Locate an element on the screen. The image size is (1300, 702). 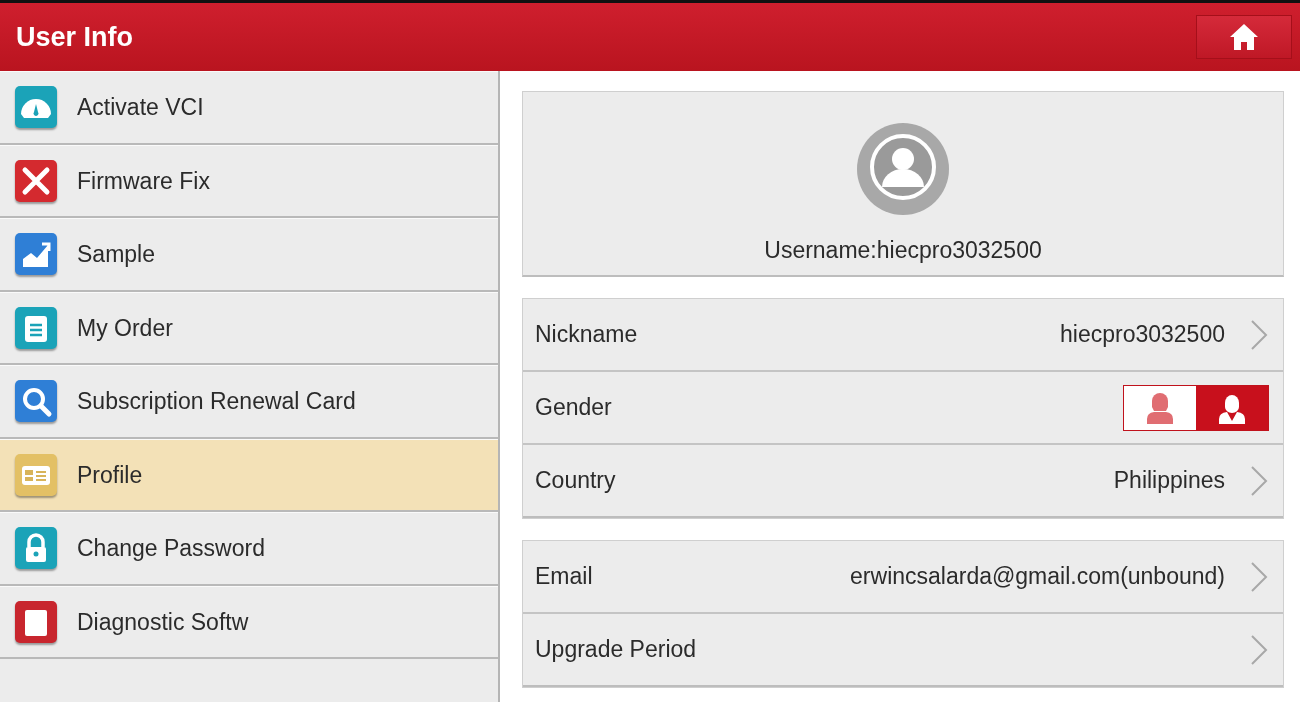
male-option is located at coordinates (1232, 407).